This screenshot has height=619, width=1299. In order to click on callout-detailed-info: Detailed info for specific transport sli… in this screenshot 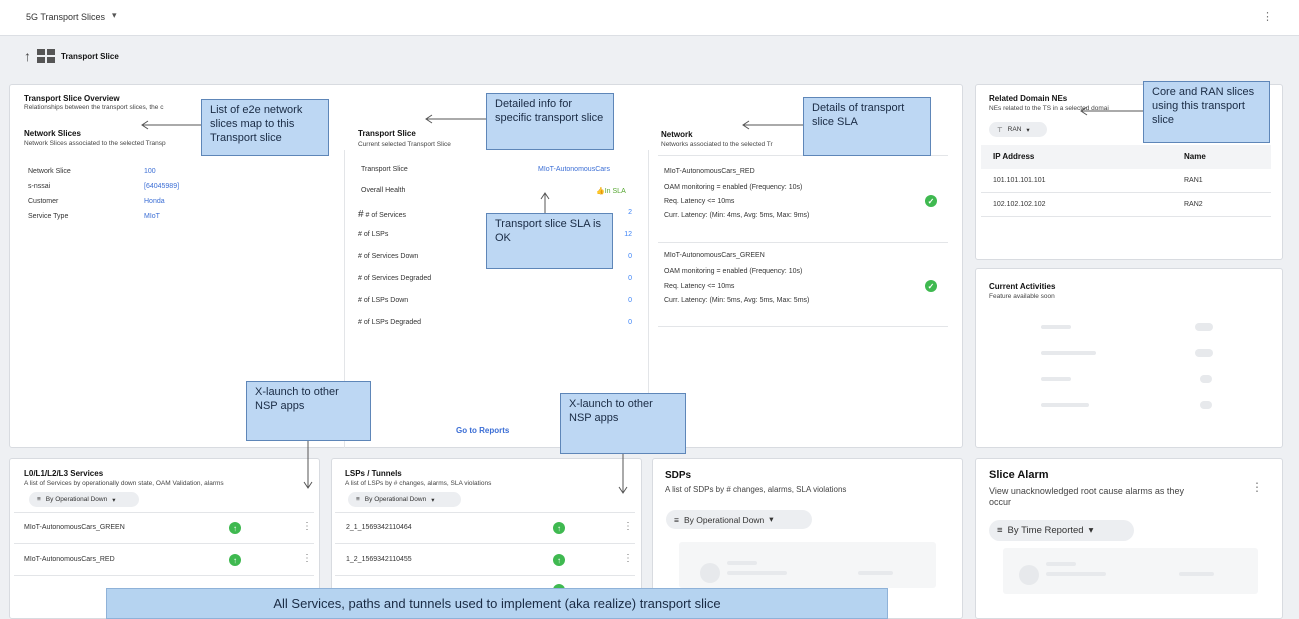, I will do `click(550, 121)`.